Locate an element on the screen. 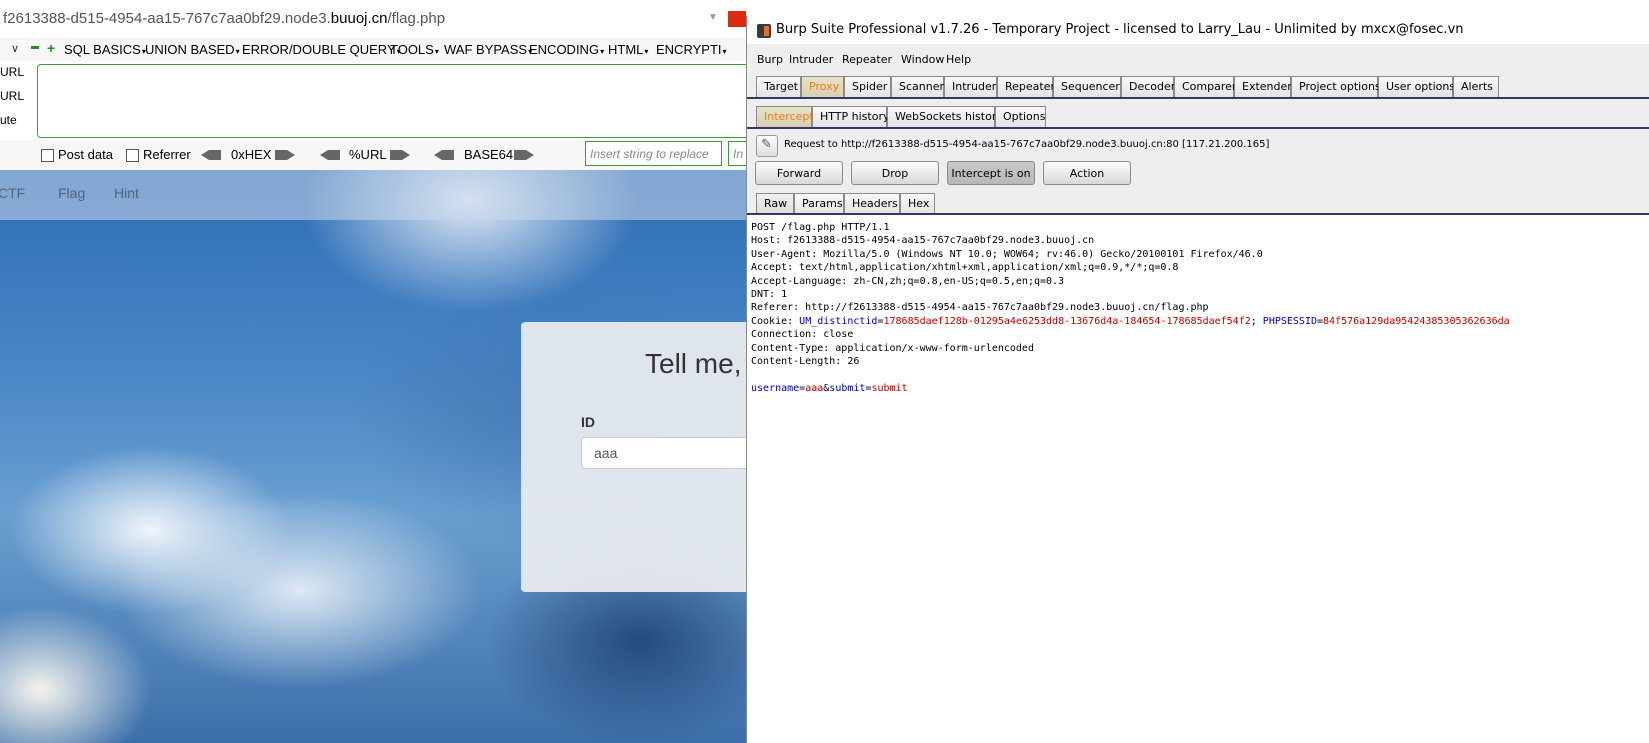 This screenshot has width=1649, height=743. tab-repeater: Repeater is located at coordinates (1026, 86).